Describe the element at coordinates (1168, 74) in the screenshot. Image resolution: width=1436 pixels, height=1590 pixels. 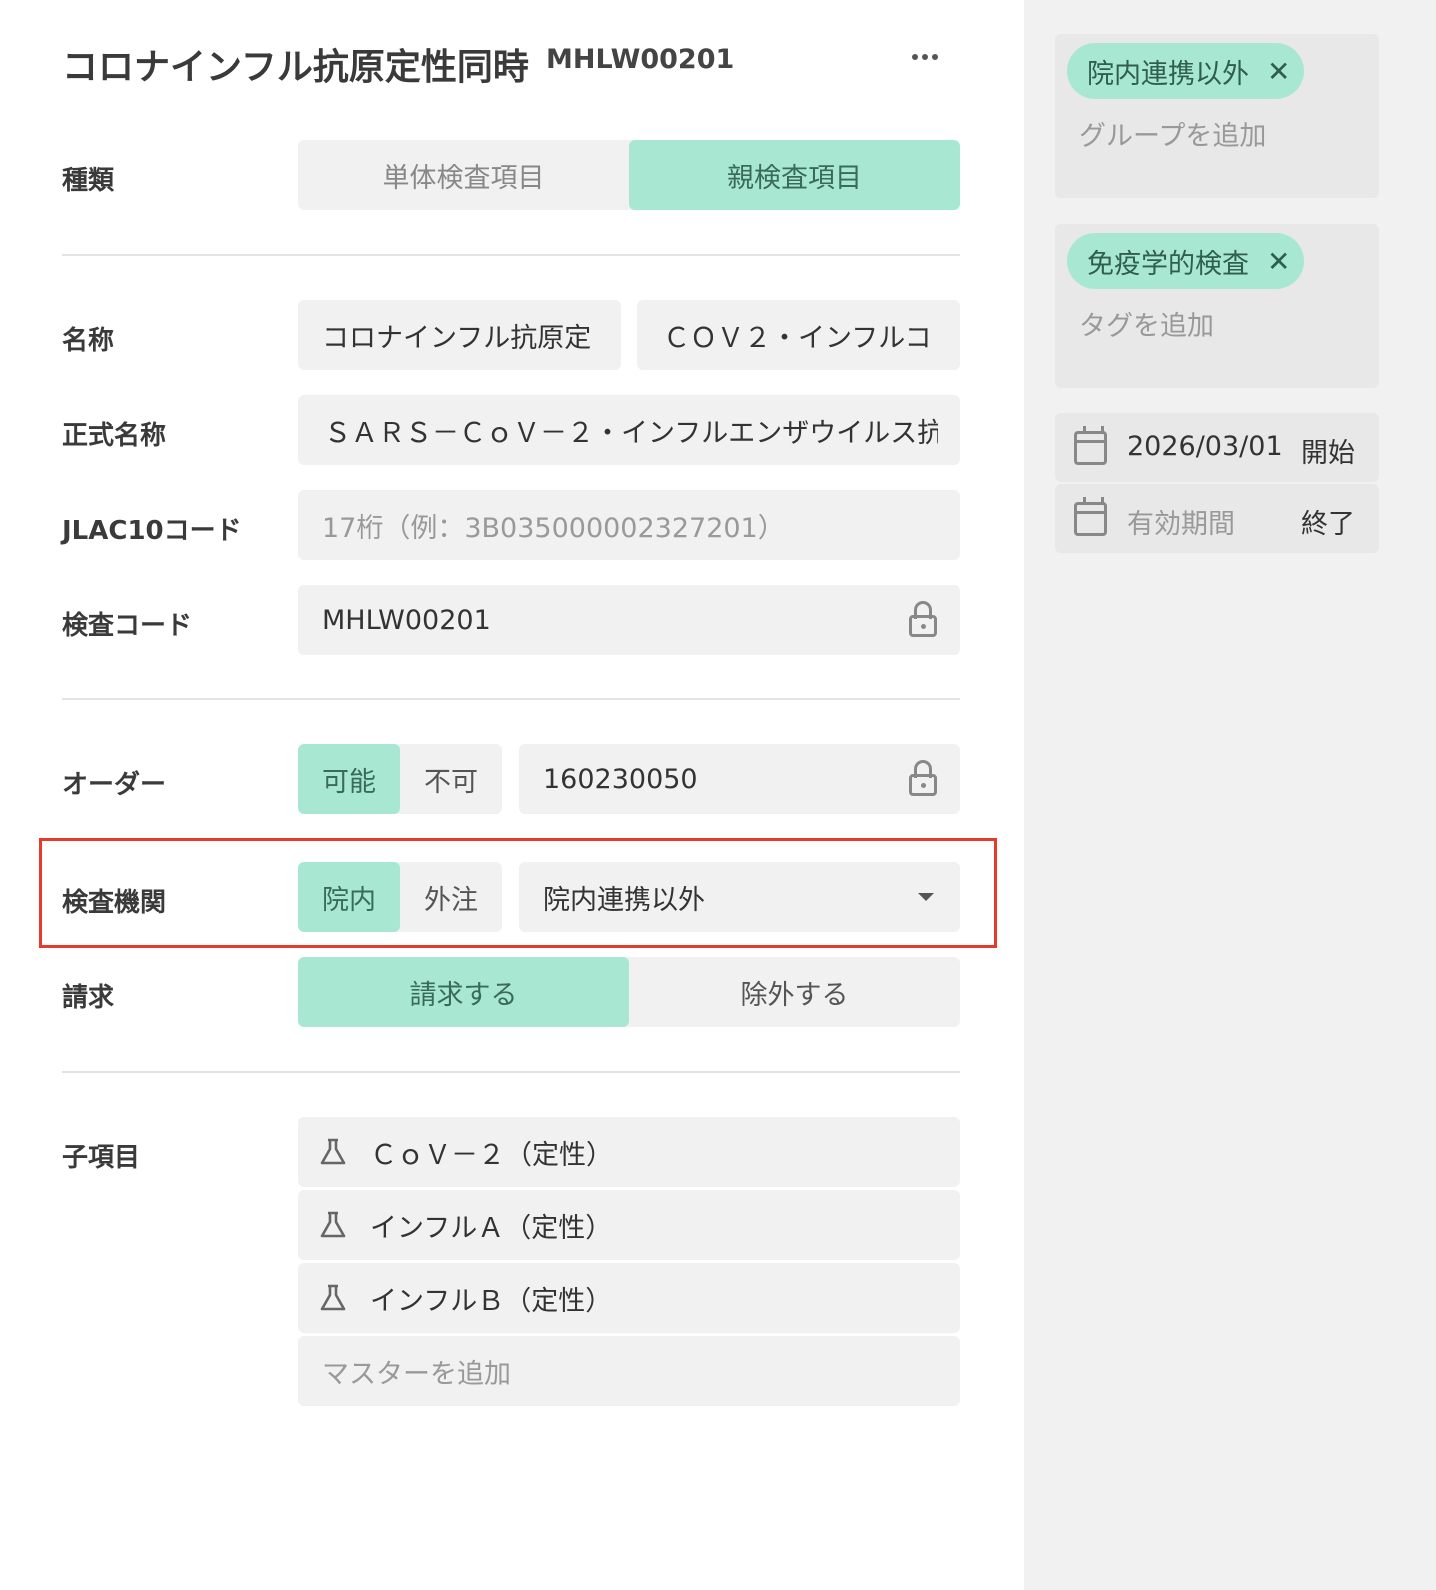
I see `group-chip-label: 院内連携以外` at that location.